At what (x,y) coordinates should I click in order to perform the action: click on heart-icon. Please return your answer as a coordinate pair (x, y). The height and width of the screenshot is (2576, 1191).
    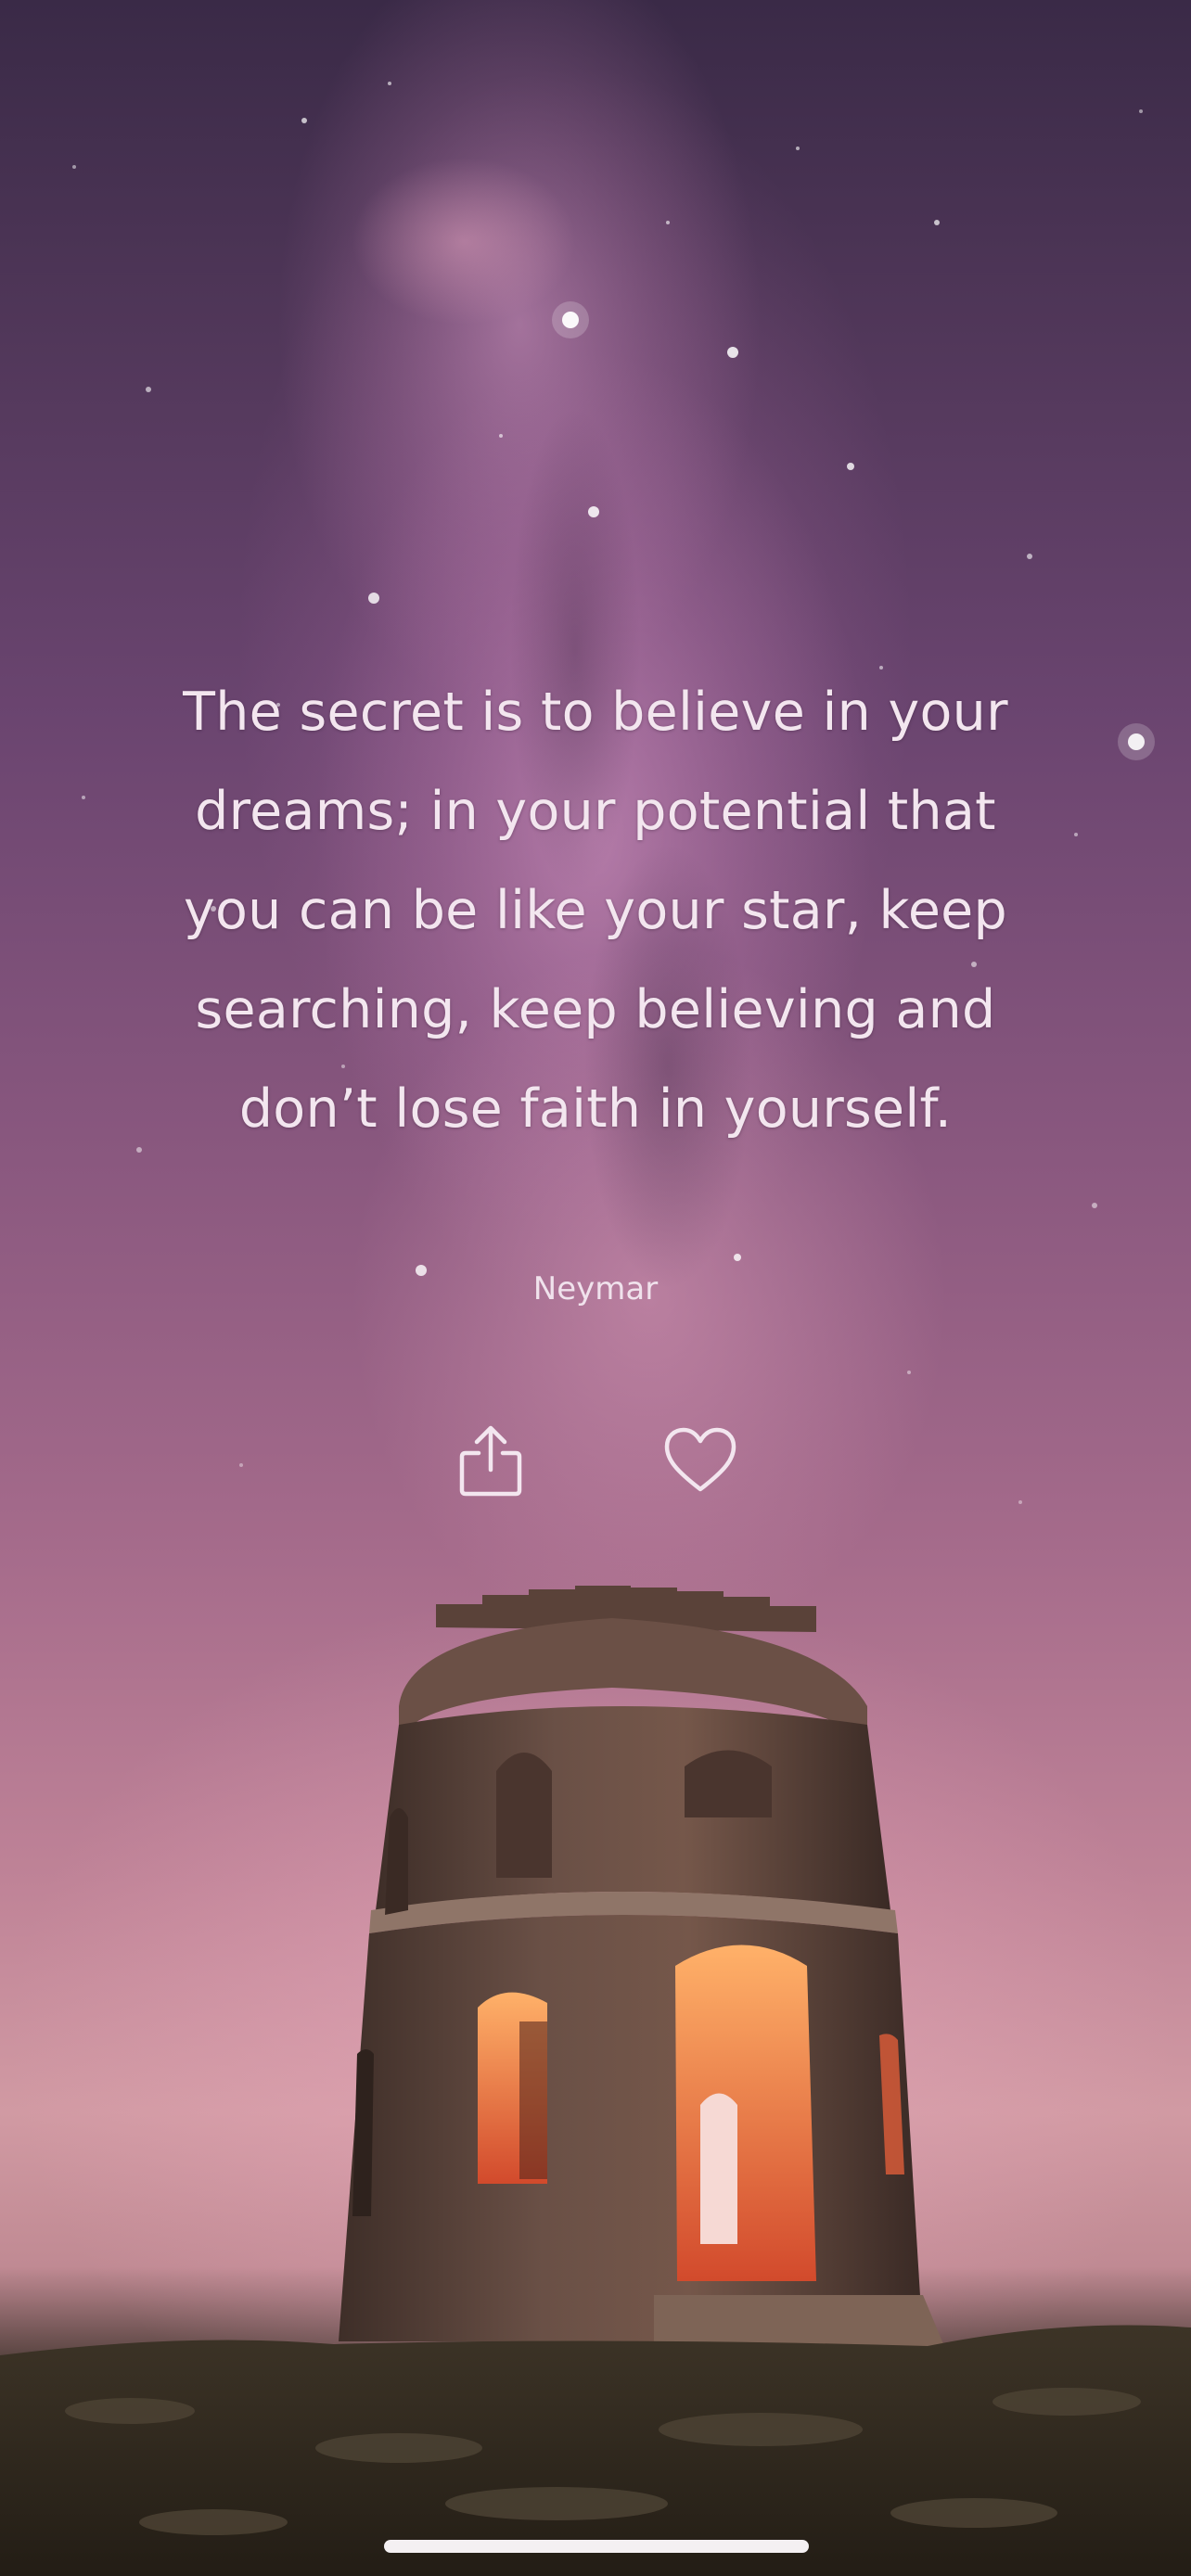
    Looking at the image, I should click on (700, 1459).